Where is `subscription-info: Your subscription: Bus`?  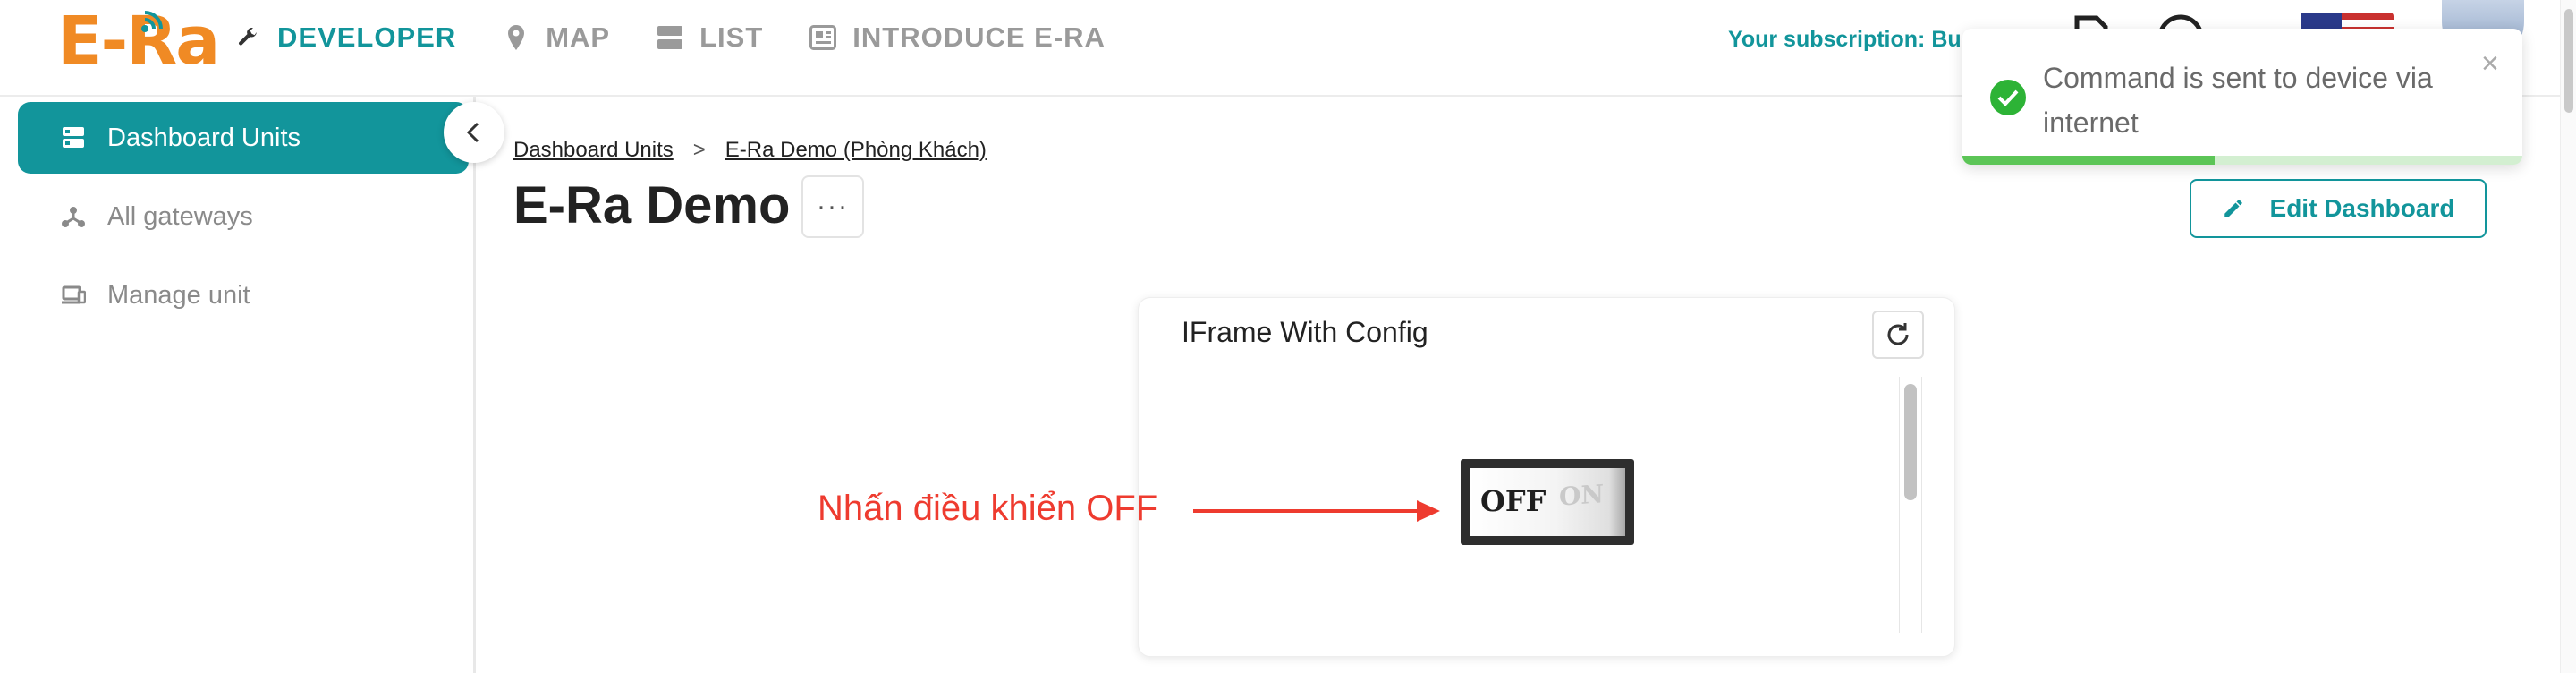
subscription-info: Your subscription: Bus is located at coordinates (1851, 40).